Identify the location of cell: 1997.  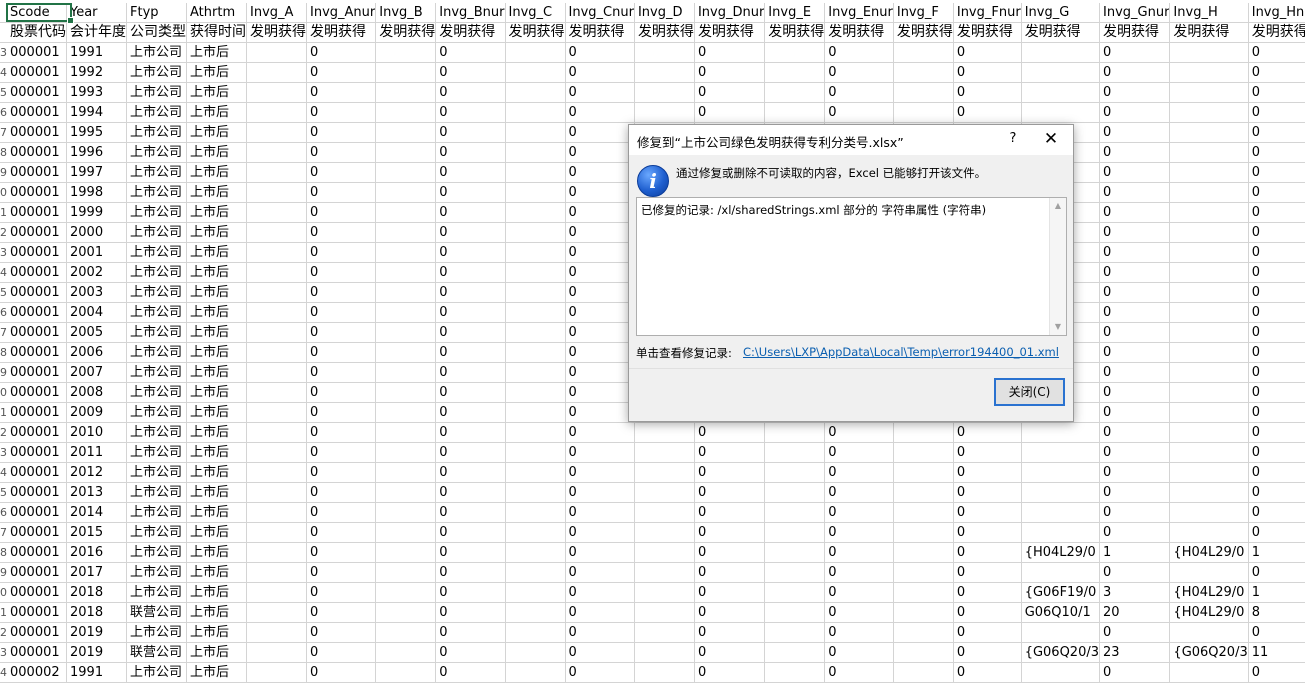
(96, 172).